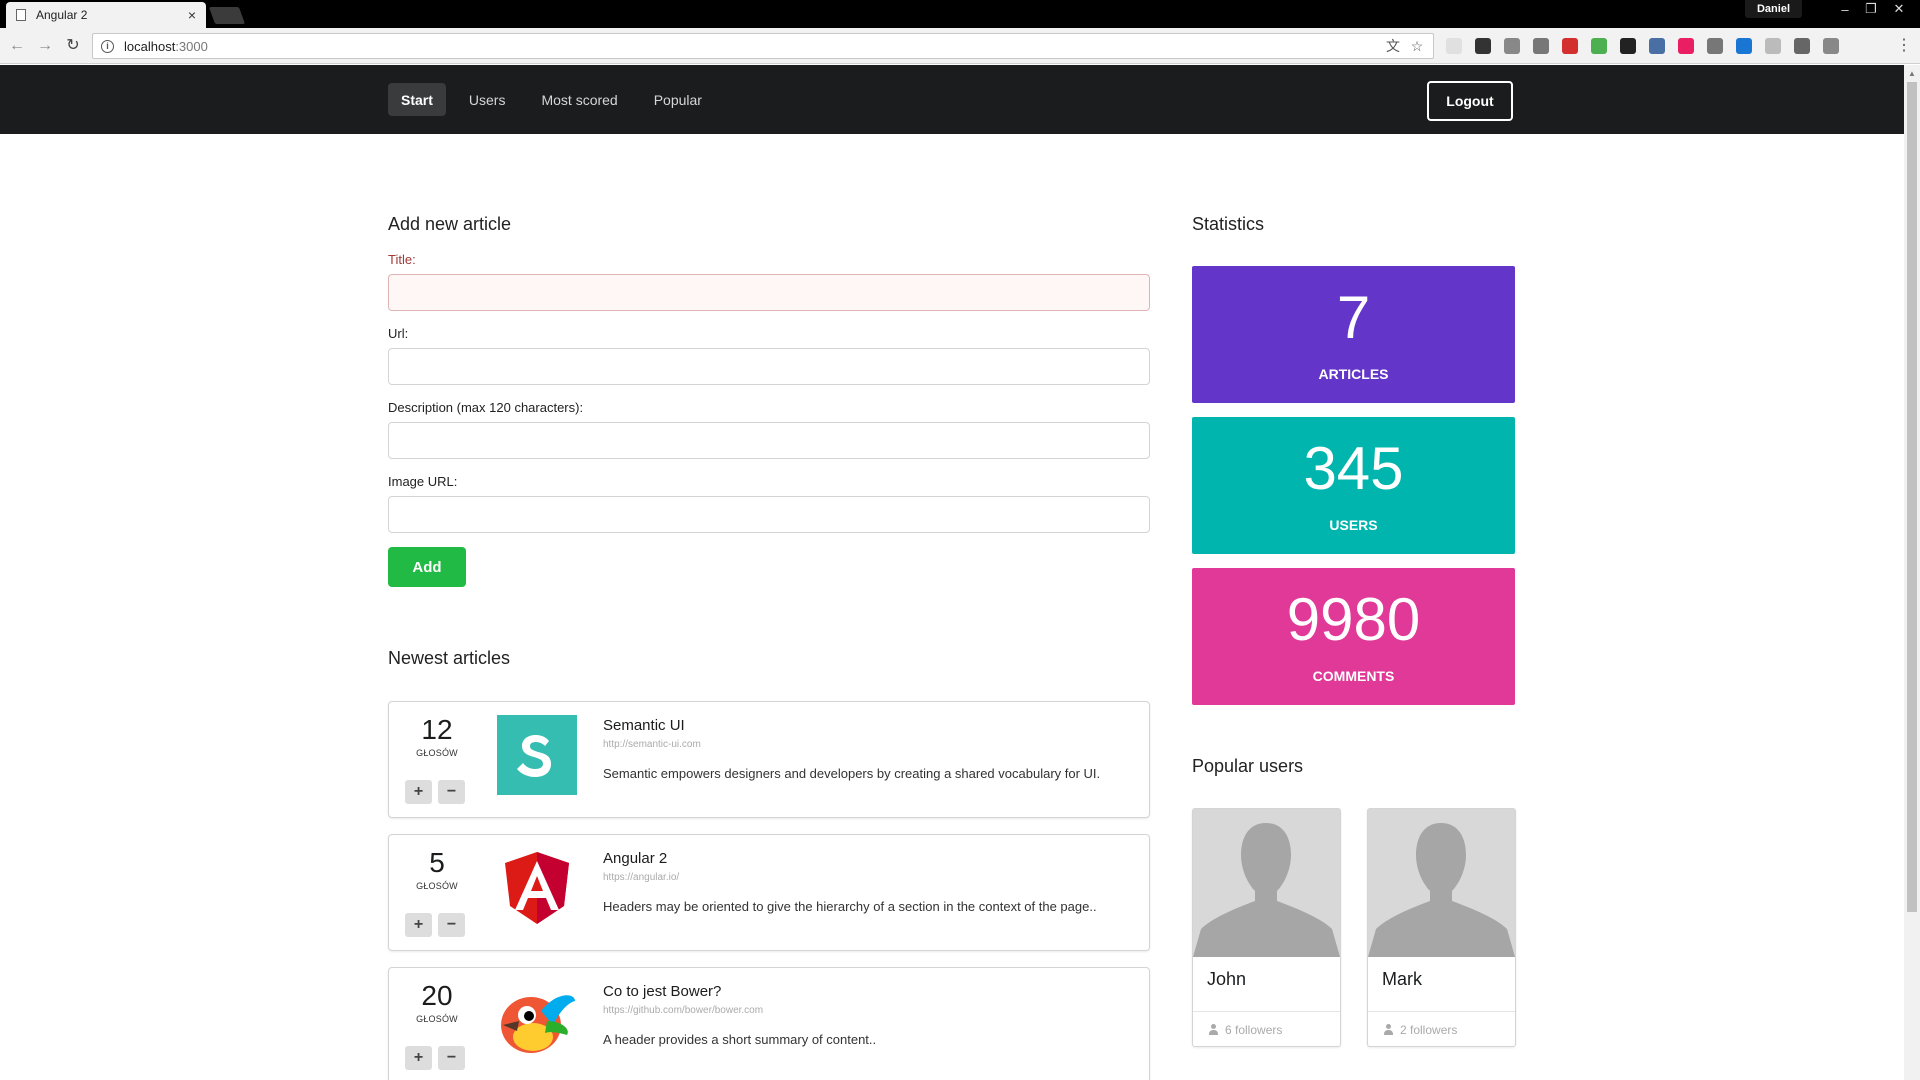 The width and height of the screenshot is (1920, 1080). What do you see at coordinates (1845, 9) in the screenshot?
I see `minimize-icon: –` at bounding box center [1845, 9].